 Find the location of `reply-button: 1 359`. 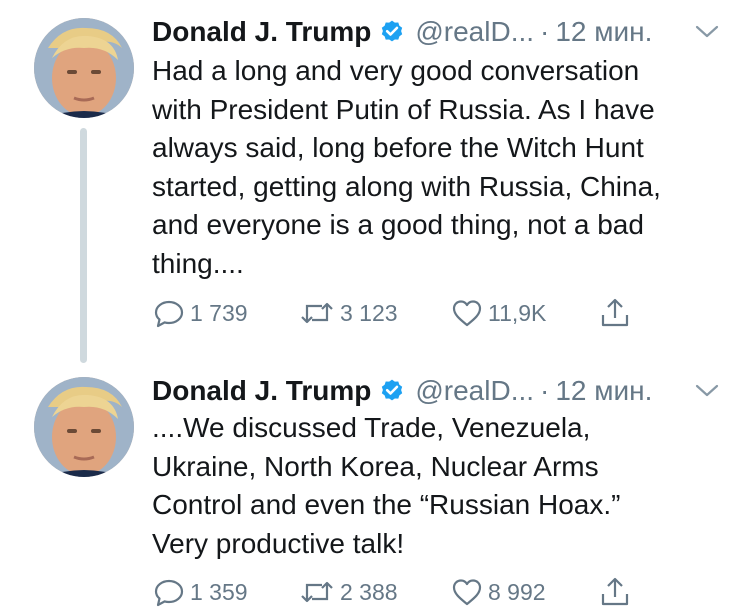

reply-button: 1 359 is located at coordinates (200, 592).